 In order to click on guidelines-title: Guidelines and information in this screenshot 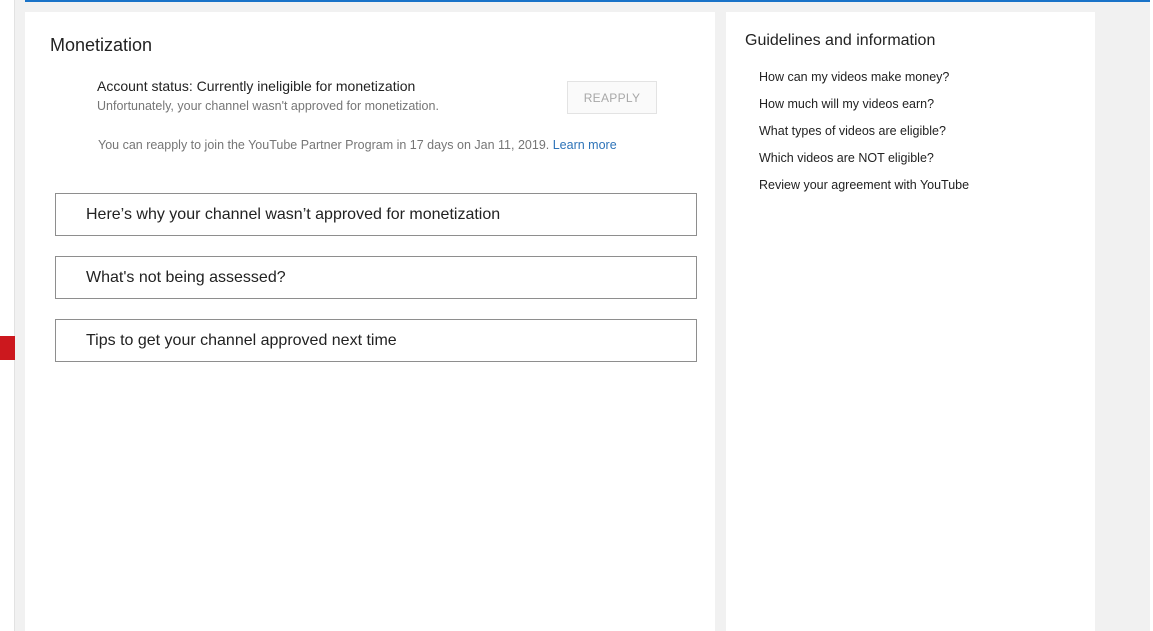, I will do `click(840, 40)`.